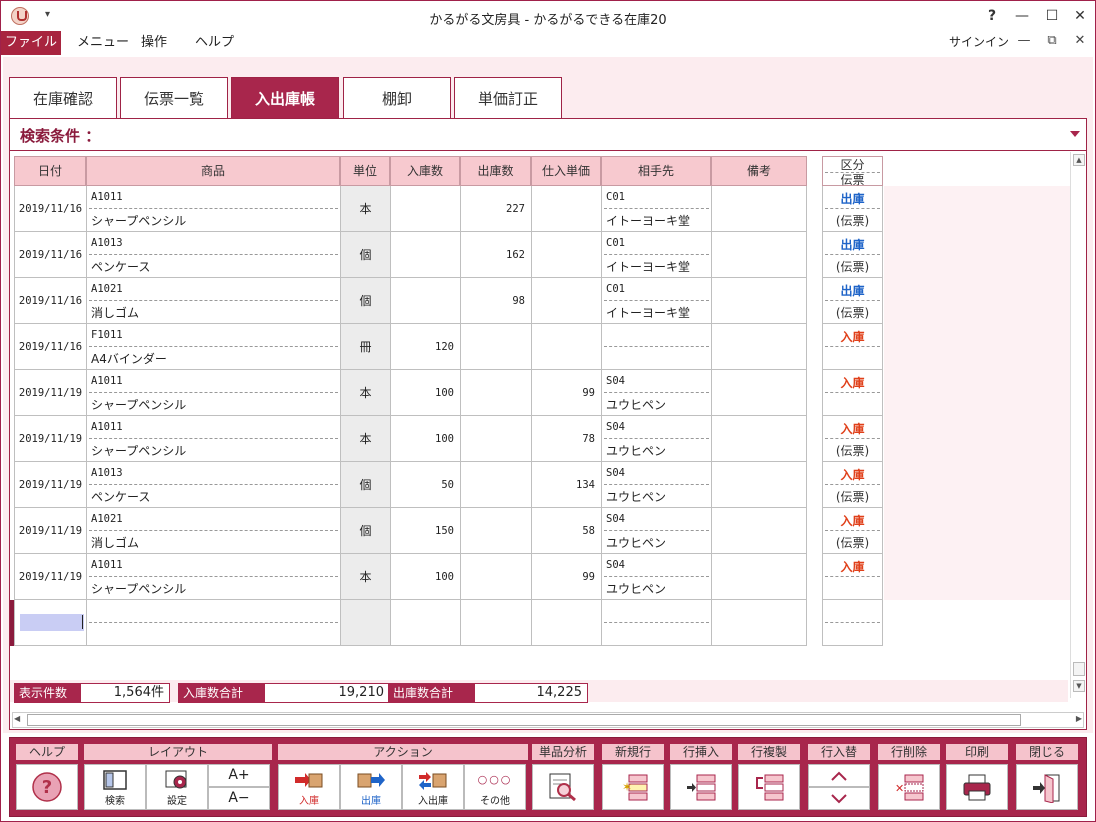 The image size is (1096, 822). I want to click on new-row-button: ✶, so click(633, 787).